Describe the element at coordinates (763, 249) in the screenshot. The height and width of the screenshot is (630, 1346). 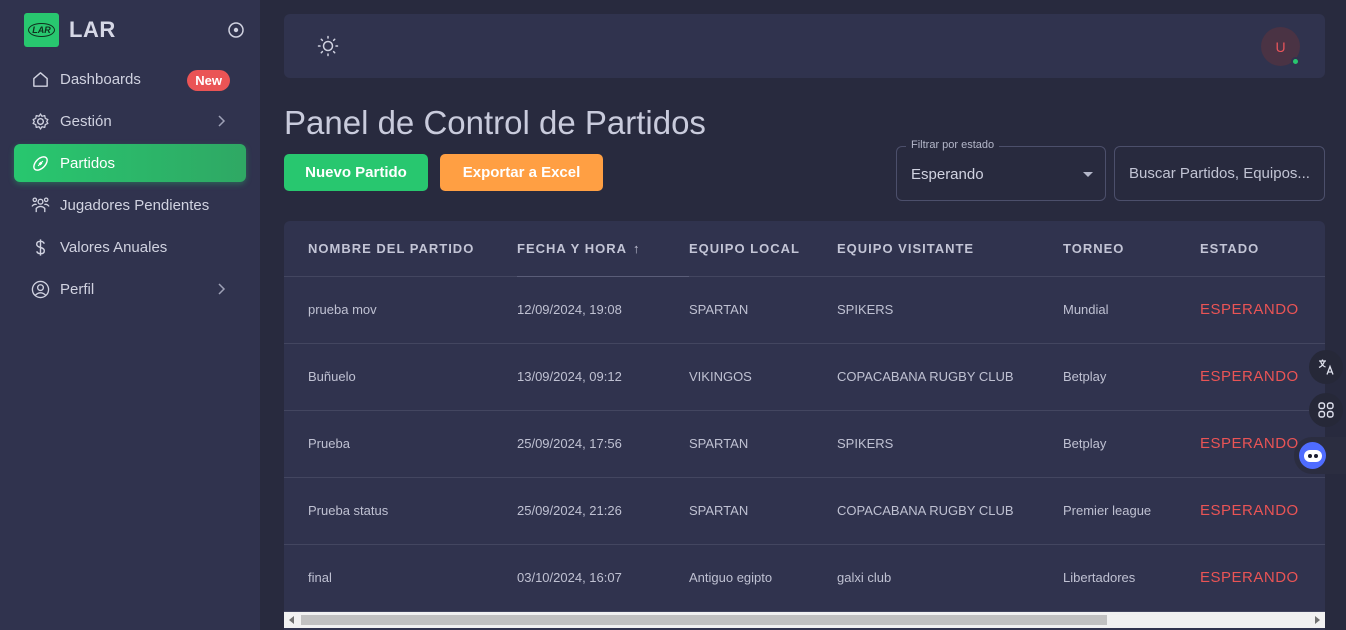
I see `column-header-equipo-local: EQUIPO LOCAL` at that location.